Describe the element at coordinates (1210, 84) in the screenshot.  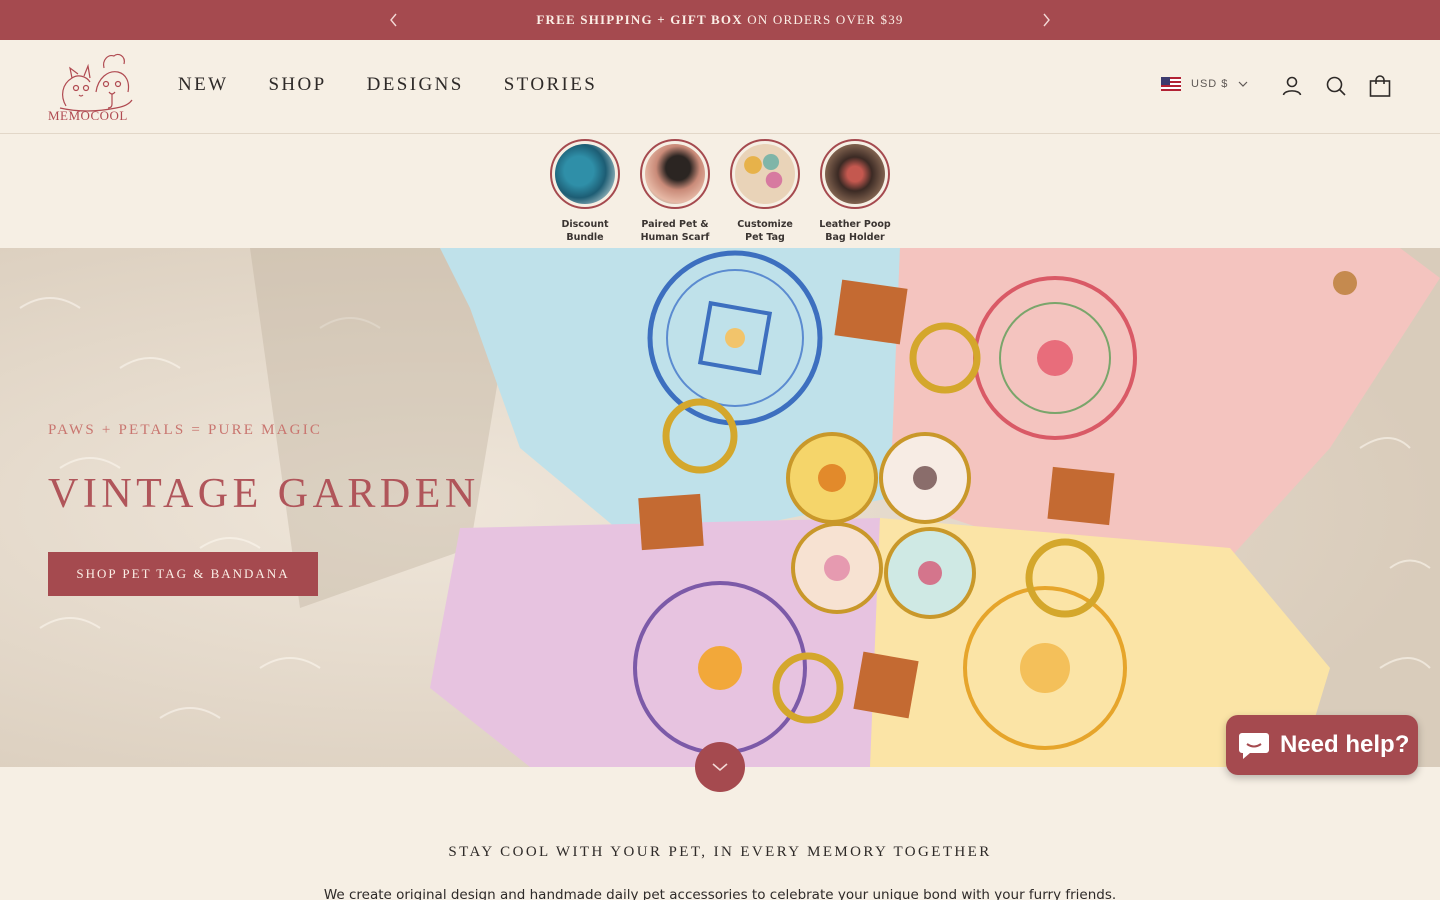
I see `currency-label: USD $` at that location.